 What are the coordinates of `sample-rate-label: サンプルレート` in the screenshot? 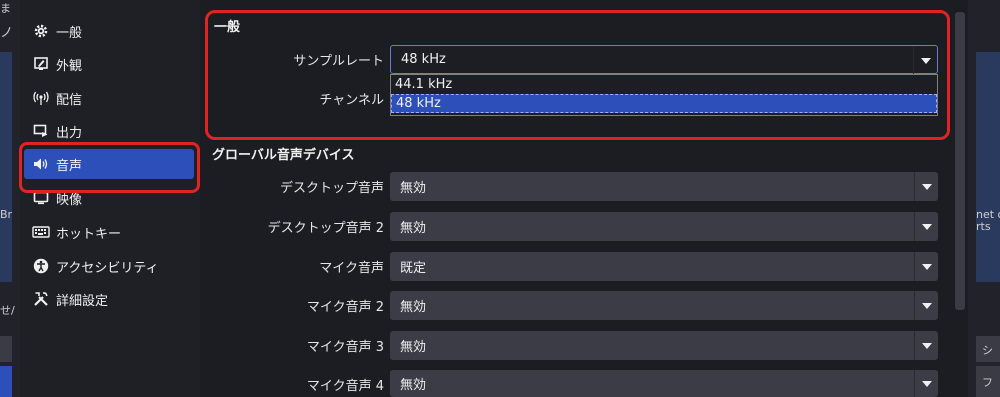 It's located at (338, 61).